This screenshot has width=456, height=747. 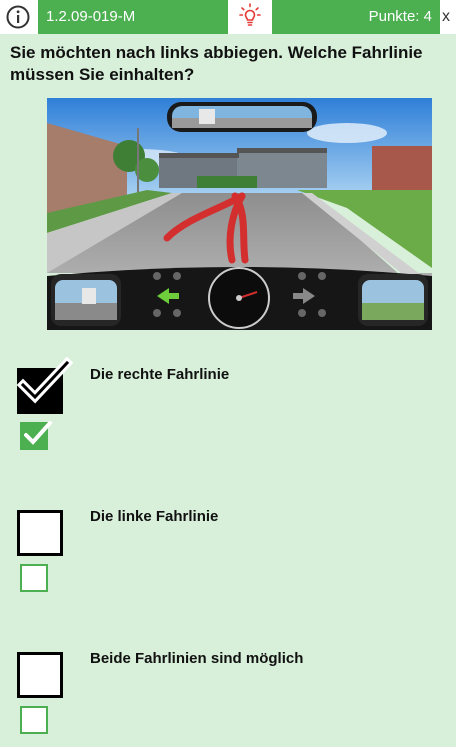 I want to click on close-button: x, so click(x=449, y=17).